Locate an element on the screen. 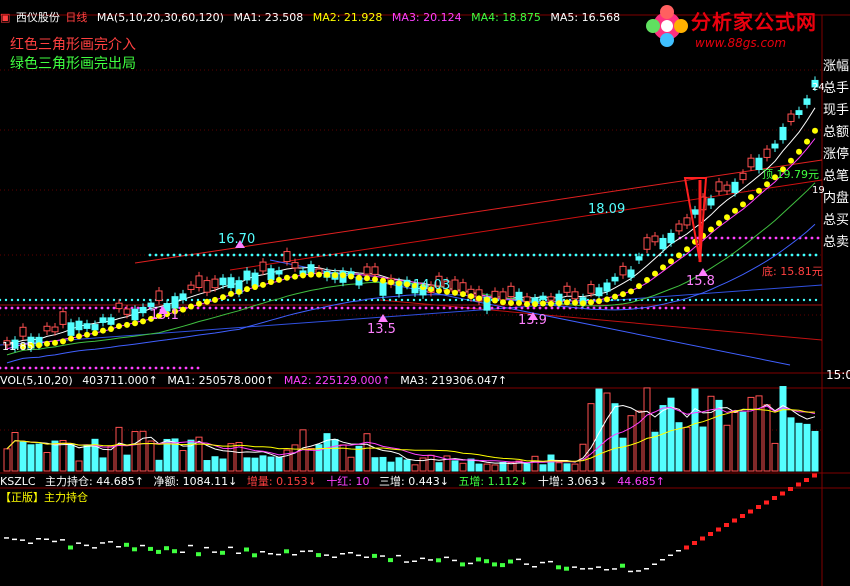 The image size is (850, 586). right-item-6: 内盘 is located at coordinates (836, 198).